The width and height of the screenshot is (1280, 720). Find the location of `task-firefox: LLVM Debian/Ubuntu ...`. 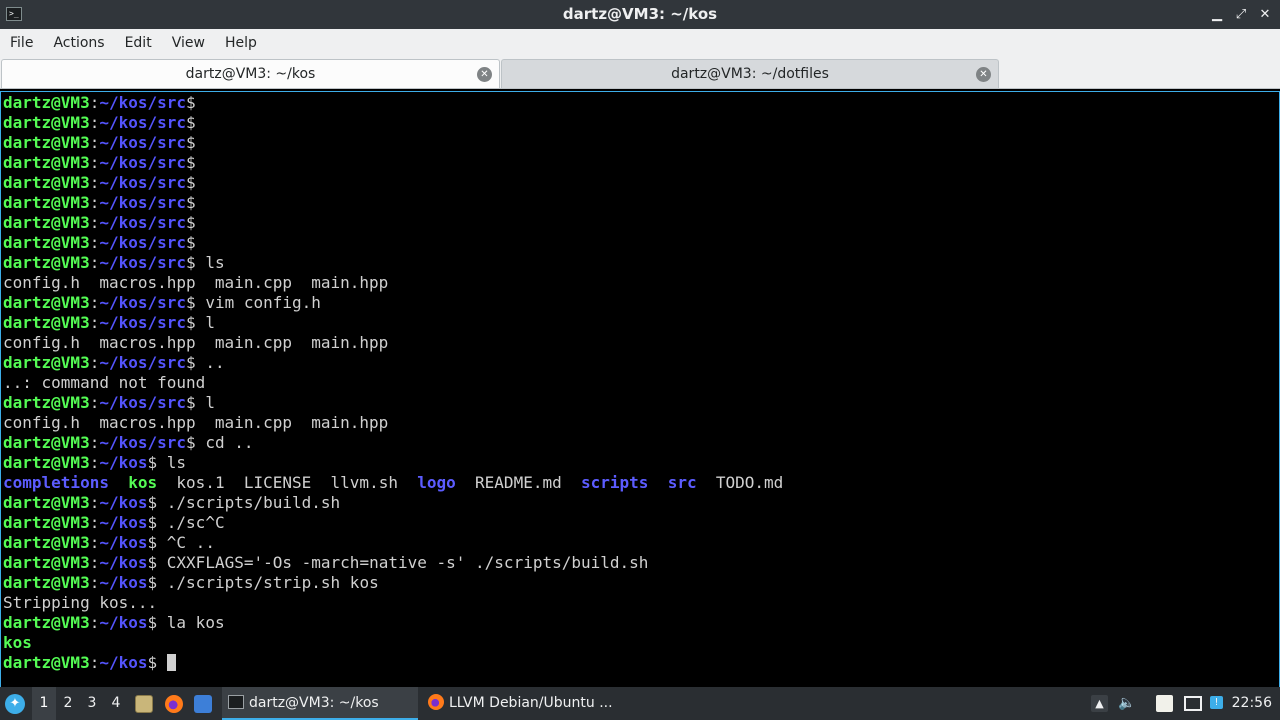

task-firefox: LLVM Debian/Ubuntu ... is located at coordinates (524, 703).